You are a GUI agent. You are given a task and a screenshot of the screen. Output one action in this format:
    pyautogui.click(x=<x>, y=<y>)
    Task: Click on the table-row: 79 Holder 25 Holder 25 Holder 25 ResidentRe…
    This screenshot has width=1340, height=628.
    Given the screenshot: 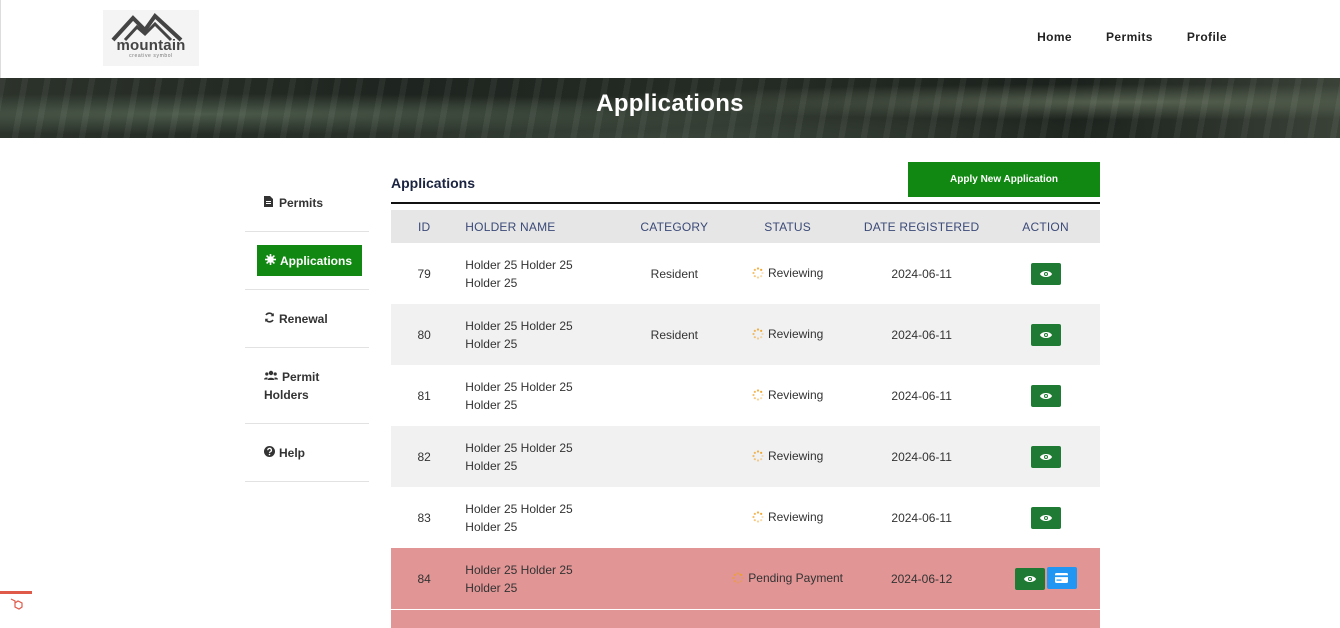 What is the action you would take?
    pyautogui.click(x=745, y=273)
    